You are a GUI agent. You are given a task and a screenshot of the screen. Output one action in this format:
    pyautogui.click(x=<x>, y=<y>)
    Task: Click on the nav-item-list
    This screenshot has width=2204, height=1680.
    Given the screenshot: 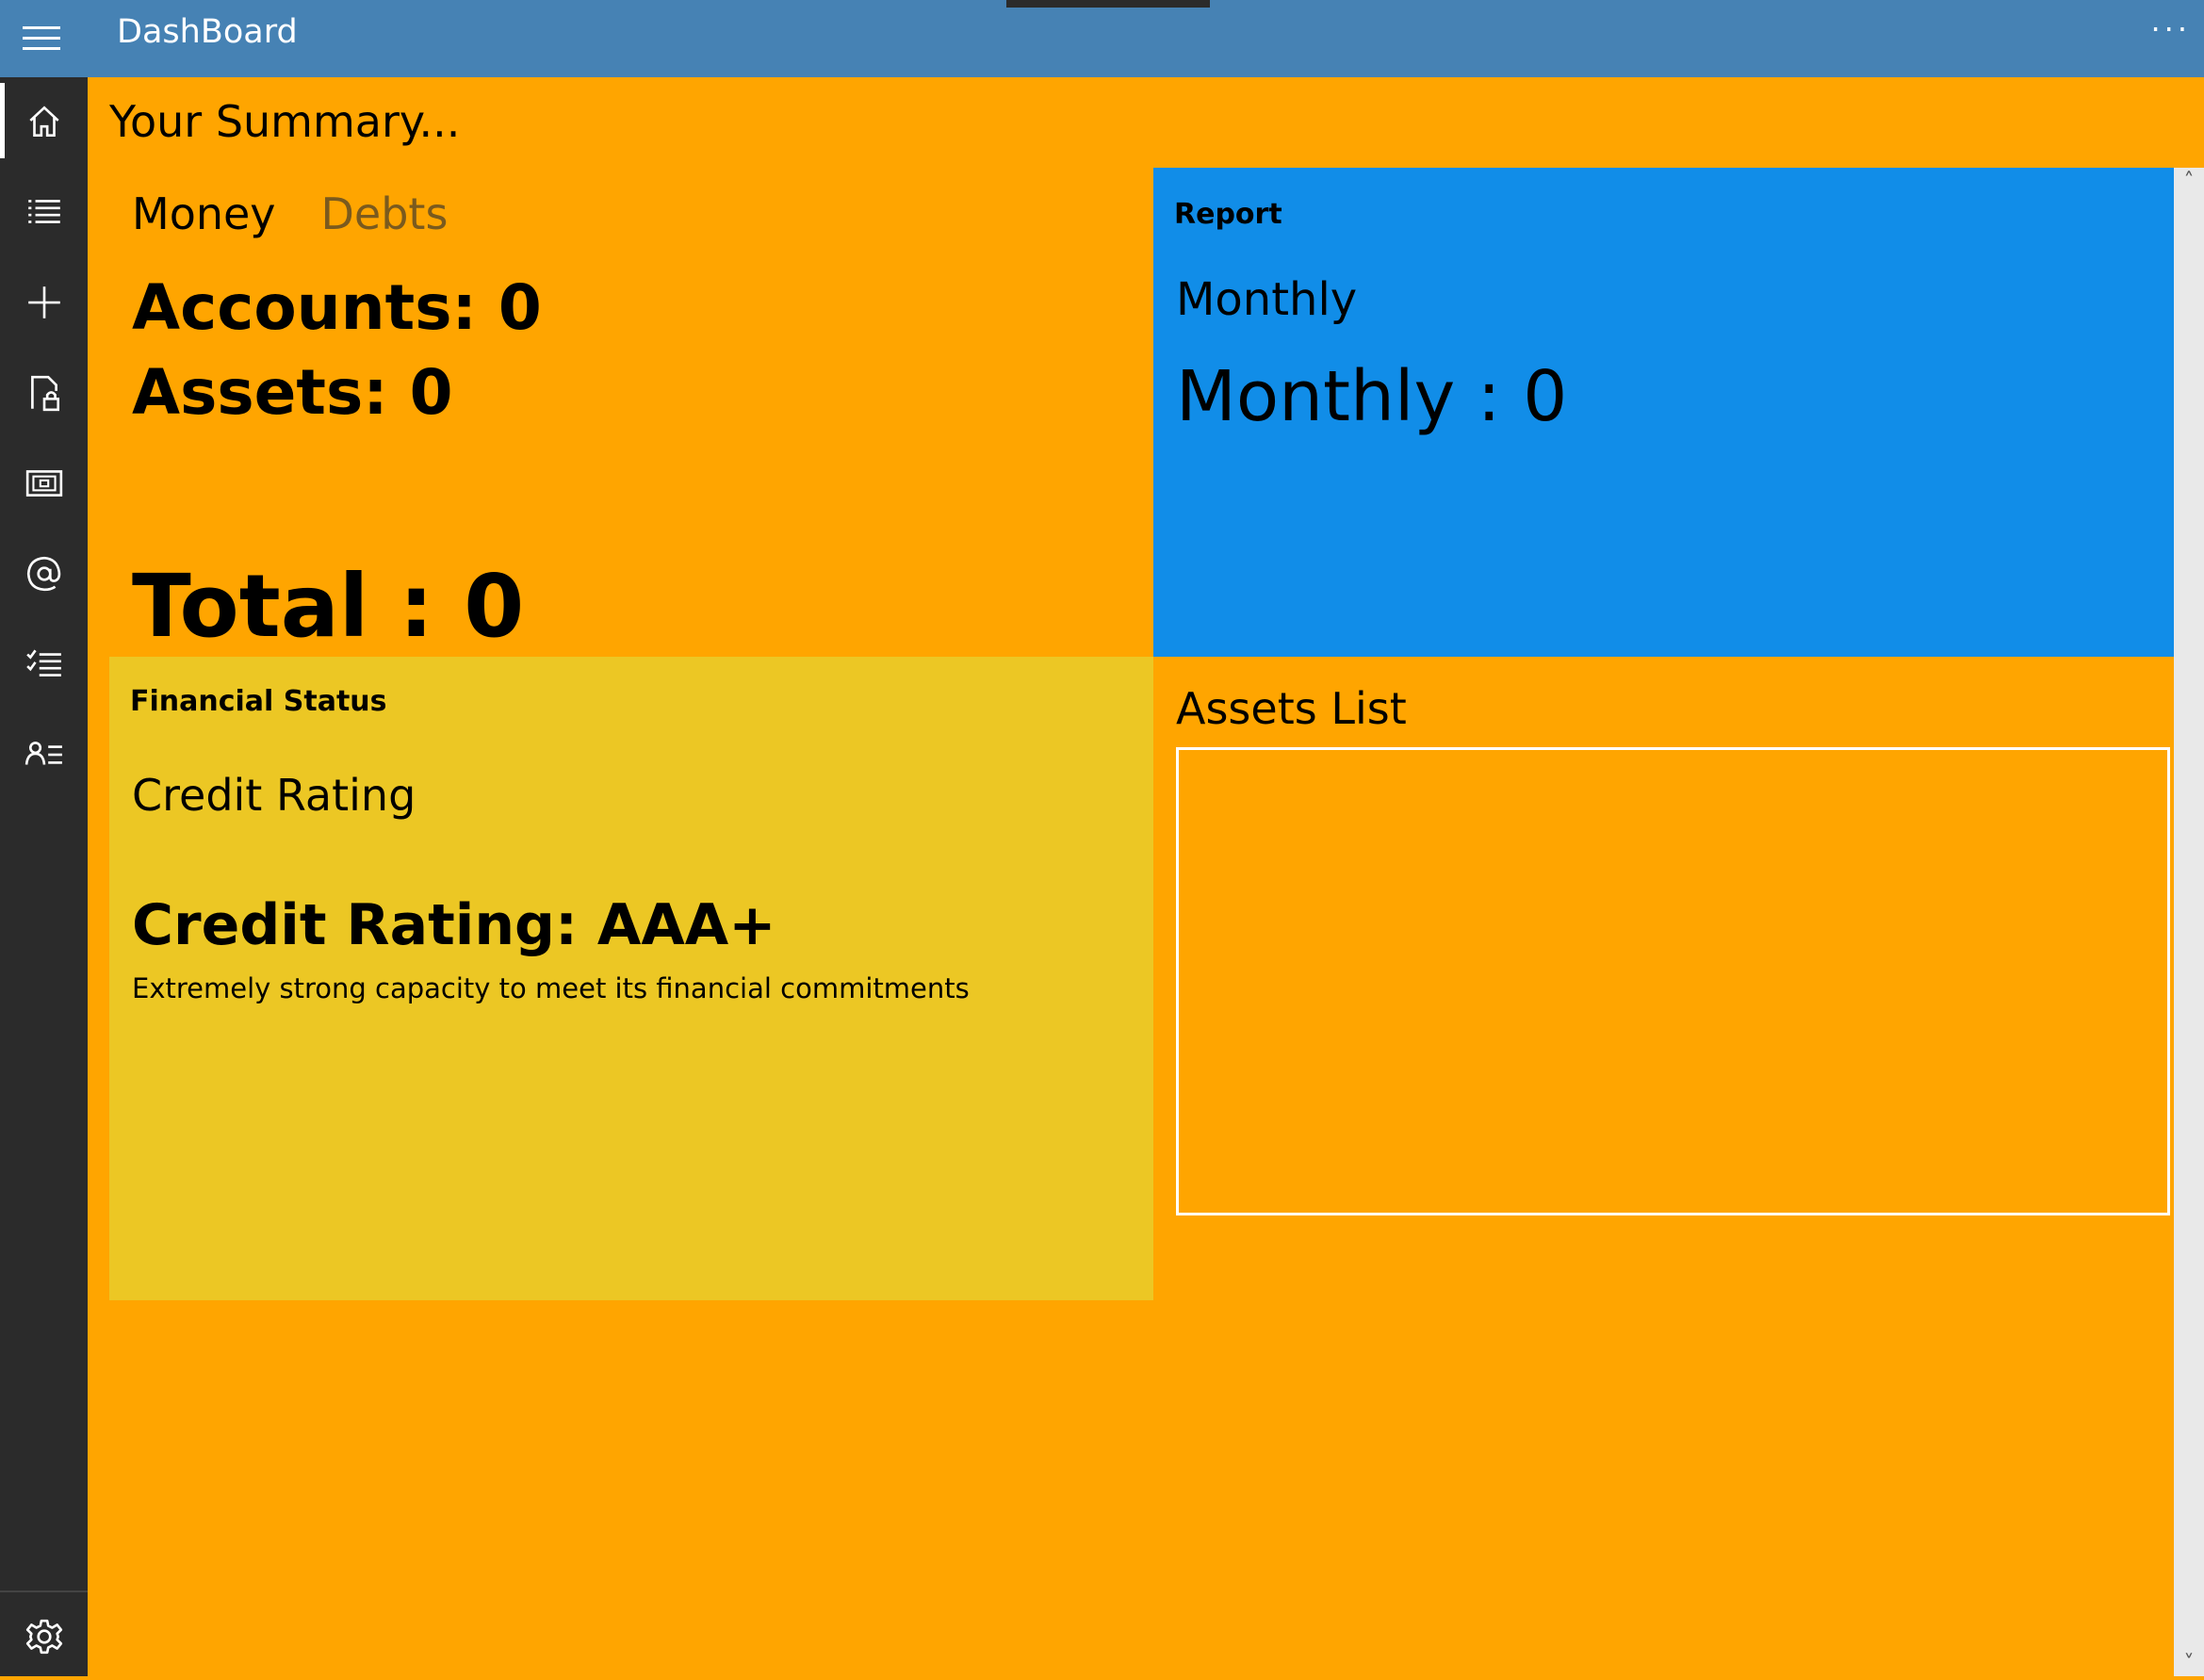 What is the action you would take?
    pyautogui.click(x=44, y=211)
    